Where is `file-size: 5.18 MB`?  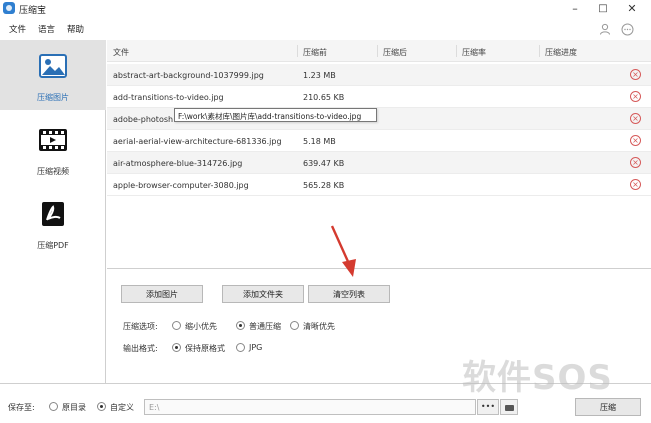
file-size: 5.18 MB is located at coordinates (319, 141).